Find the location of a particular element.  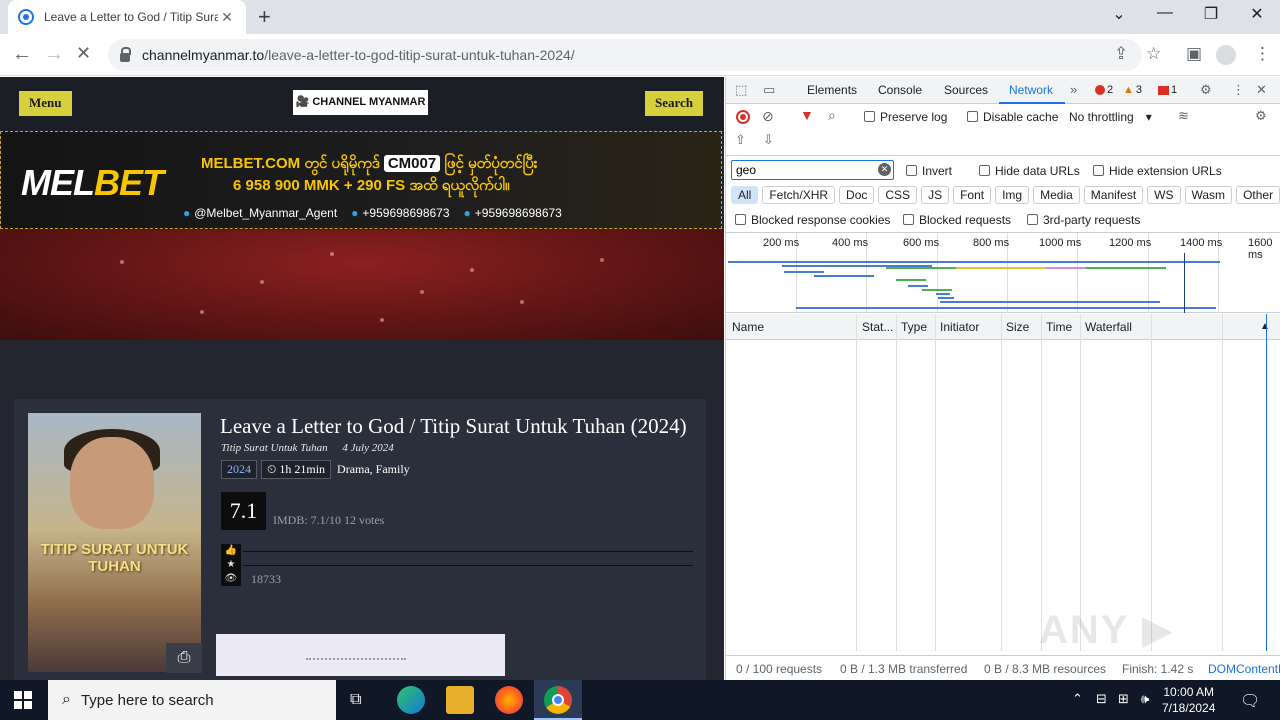

embedded-ad is located at coordinates (360, 655).